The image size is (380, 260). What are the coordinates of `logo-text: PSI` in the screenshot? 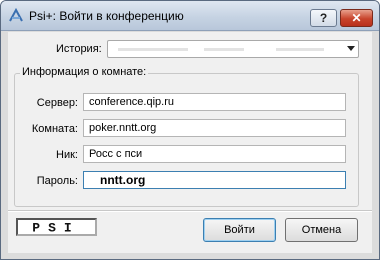 It's located at (55, 228).